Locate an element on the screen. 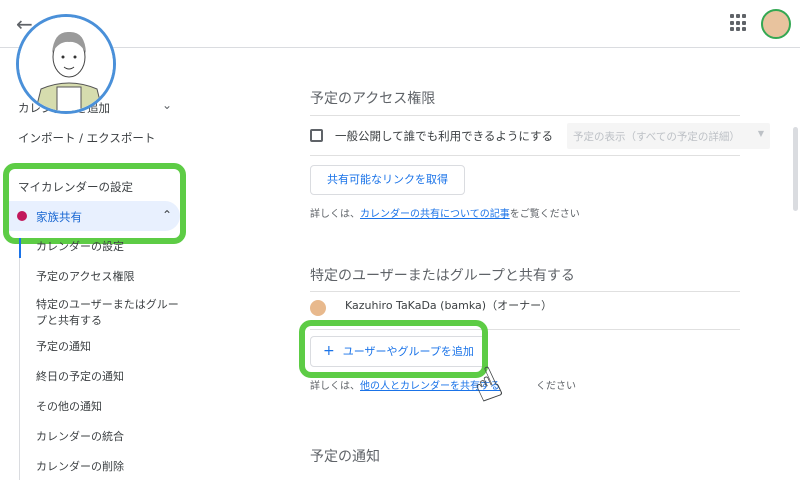 Image resolution: width=800 pixels, height=480 pixels. chevron-down-icon: ⌄ is located at coordinates (167, 105).